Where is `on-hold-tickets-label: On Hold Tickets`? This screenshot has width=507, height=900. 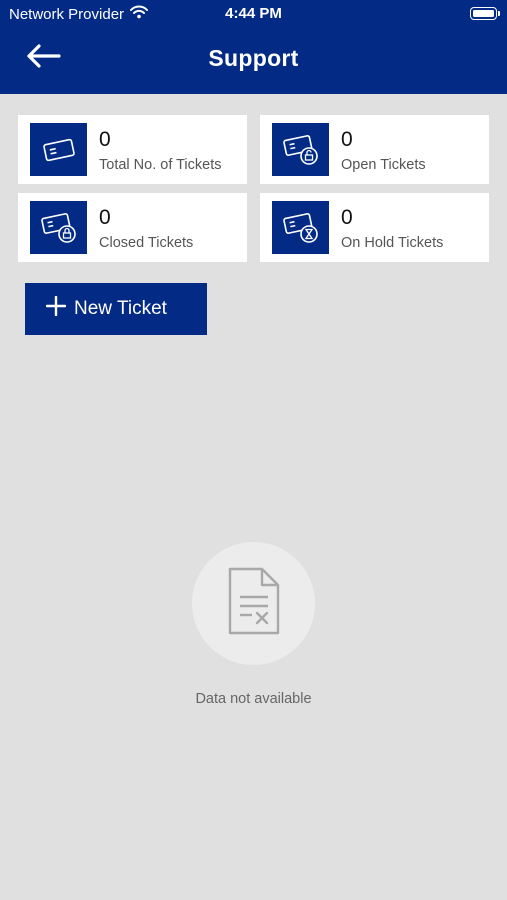
on-hold-tickets-label: On Hold Tickets is located at coordinates (392, 243).